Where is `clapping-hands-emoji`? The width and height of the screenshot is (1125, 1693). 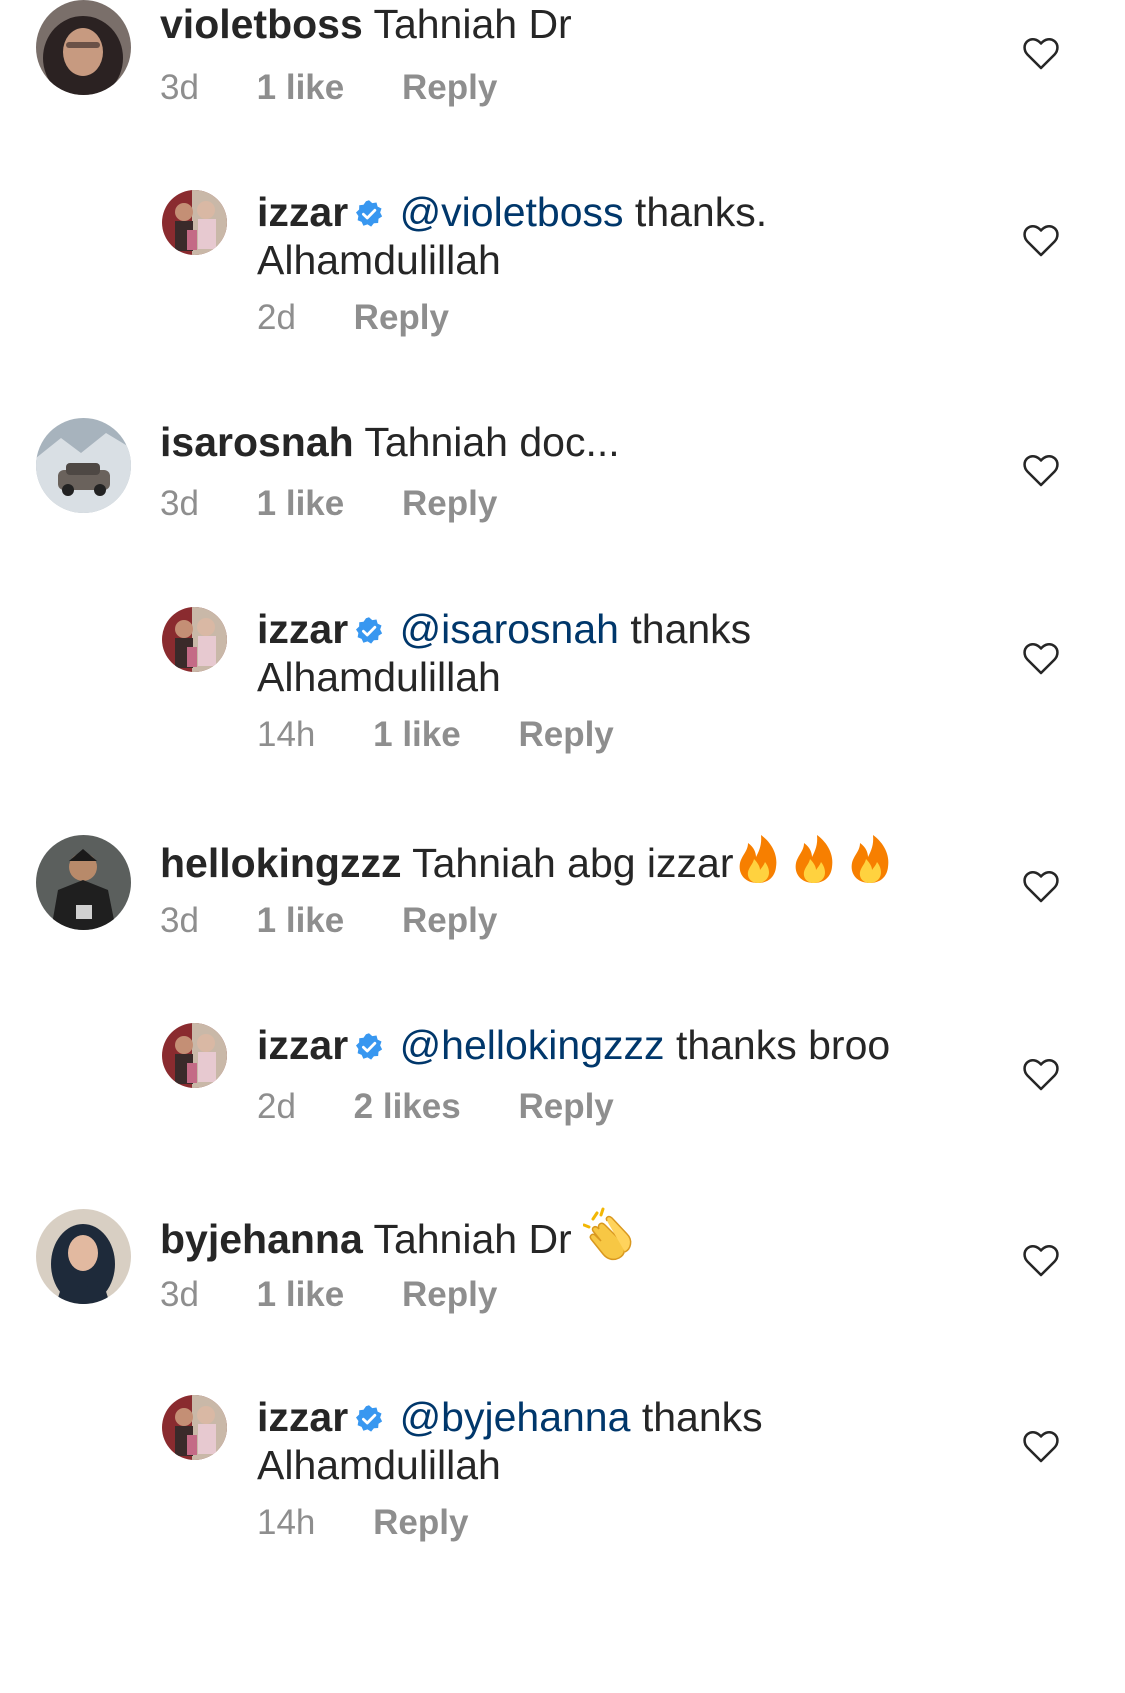 clapping-hands-emoji is located at coordinates (609, 1239).